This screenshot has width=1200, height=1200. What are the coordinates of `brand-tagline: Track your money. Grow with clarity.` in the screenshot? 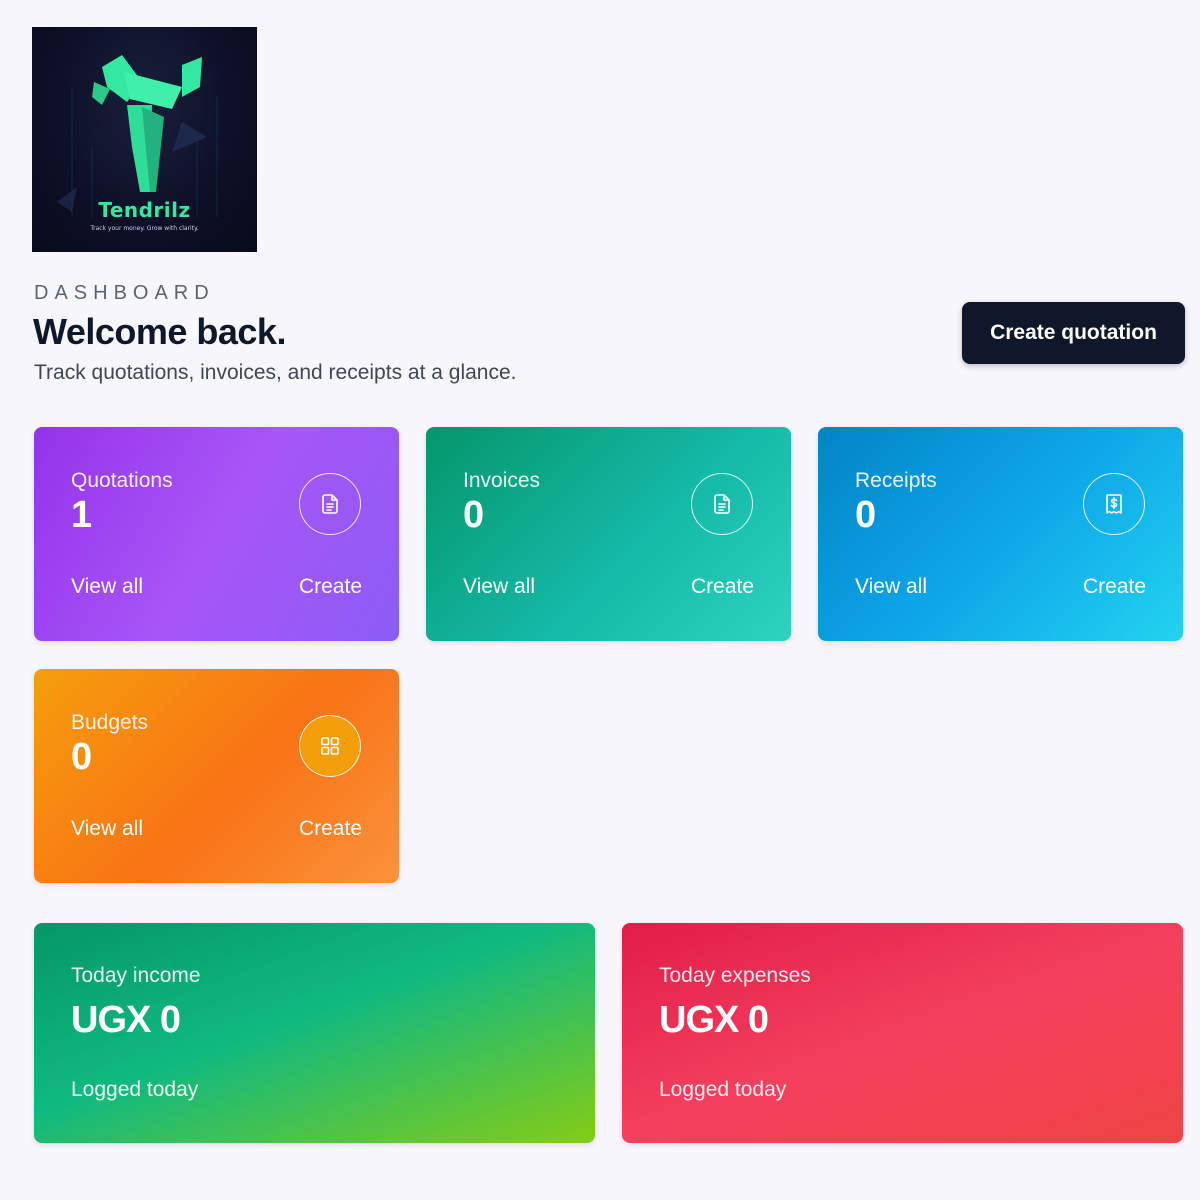 It's located at (144, 228).